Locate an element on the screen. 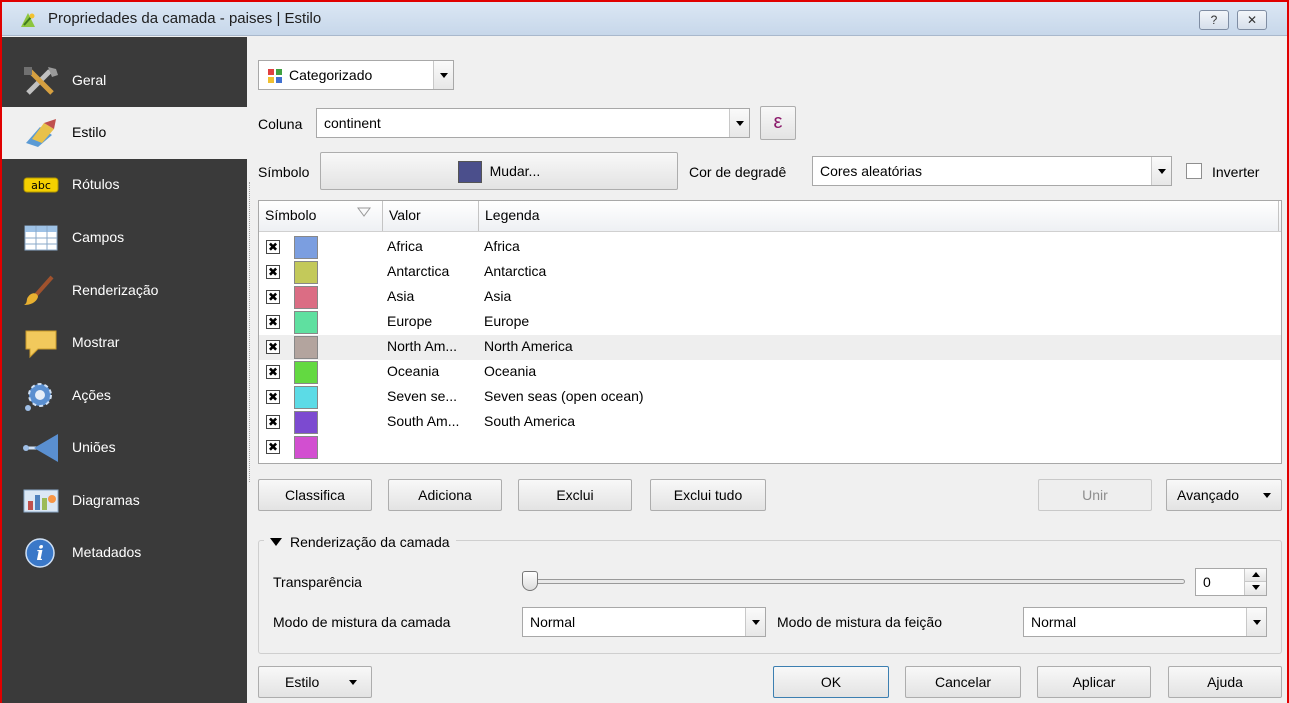 The height and width of the screenshot is (703, 1289). sidebar-item-campos: Campos is located at coordinates (124, 238).